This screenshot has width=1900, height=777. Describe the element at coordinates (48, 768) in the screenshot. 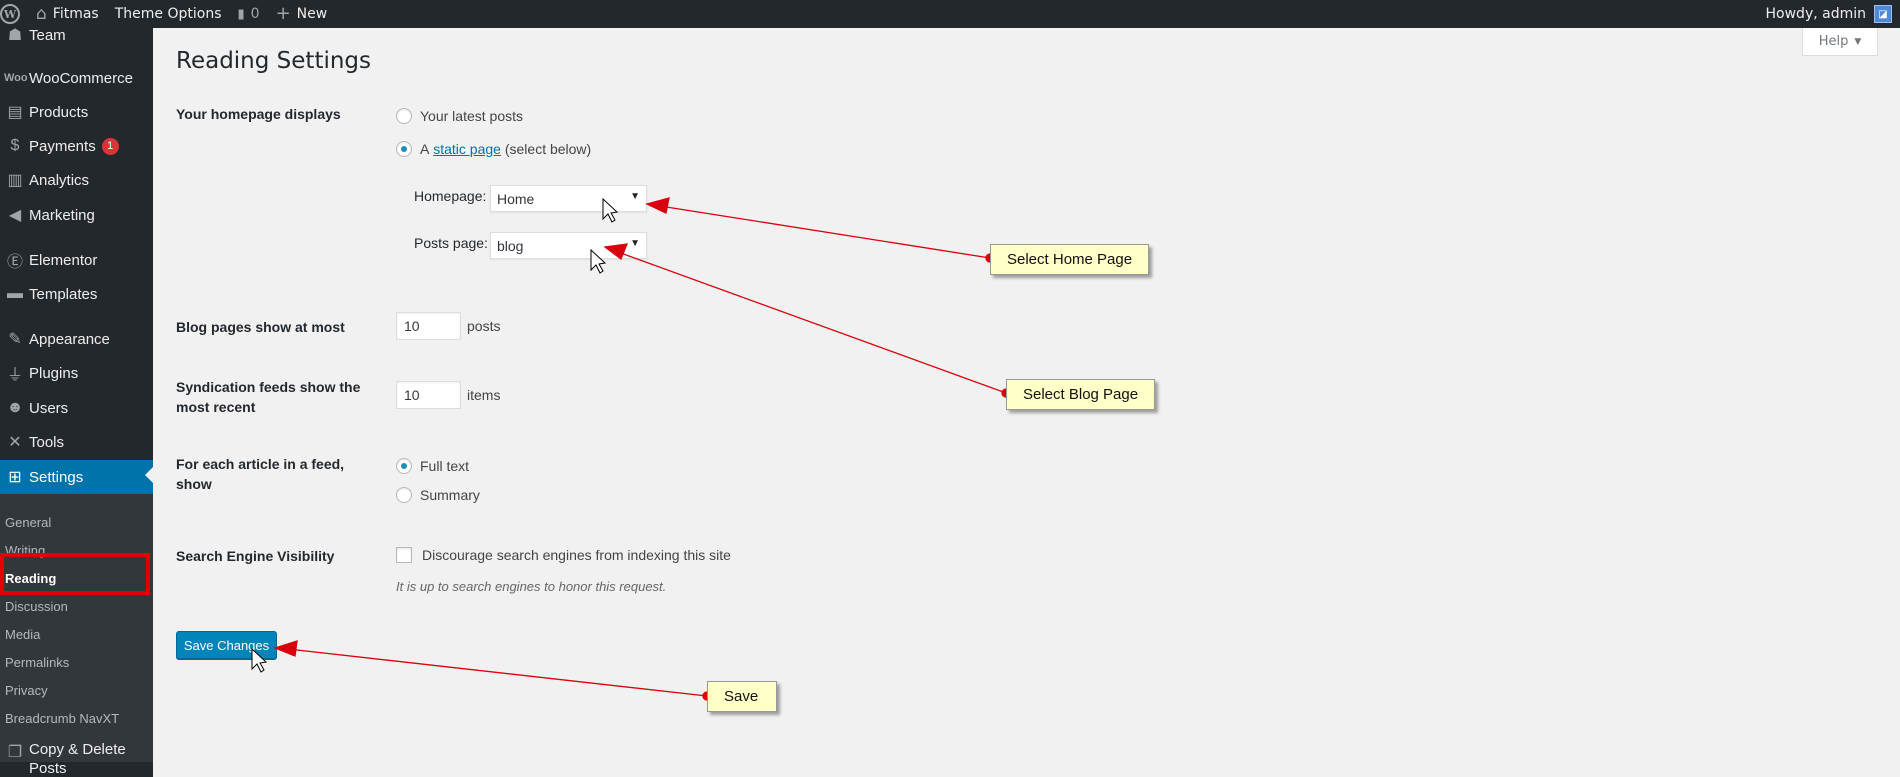

I see `copy-delete-line2: Posts` at that location.